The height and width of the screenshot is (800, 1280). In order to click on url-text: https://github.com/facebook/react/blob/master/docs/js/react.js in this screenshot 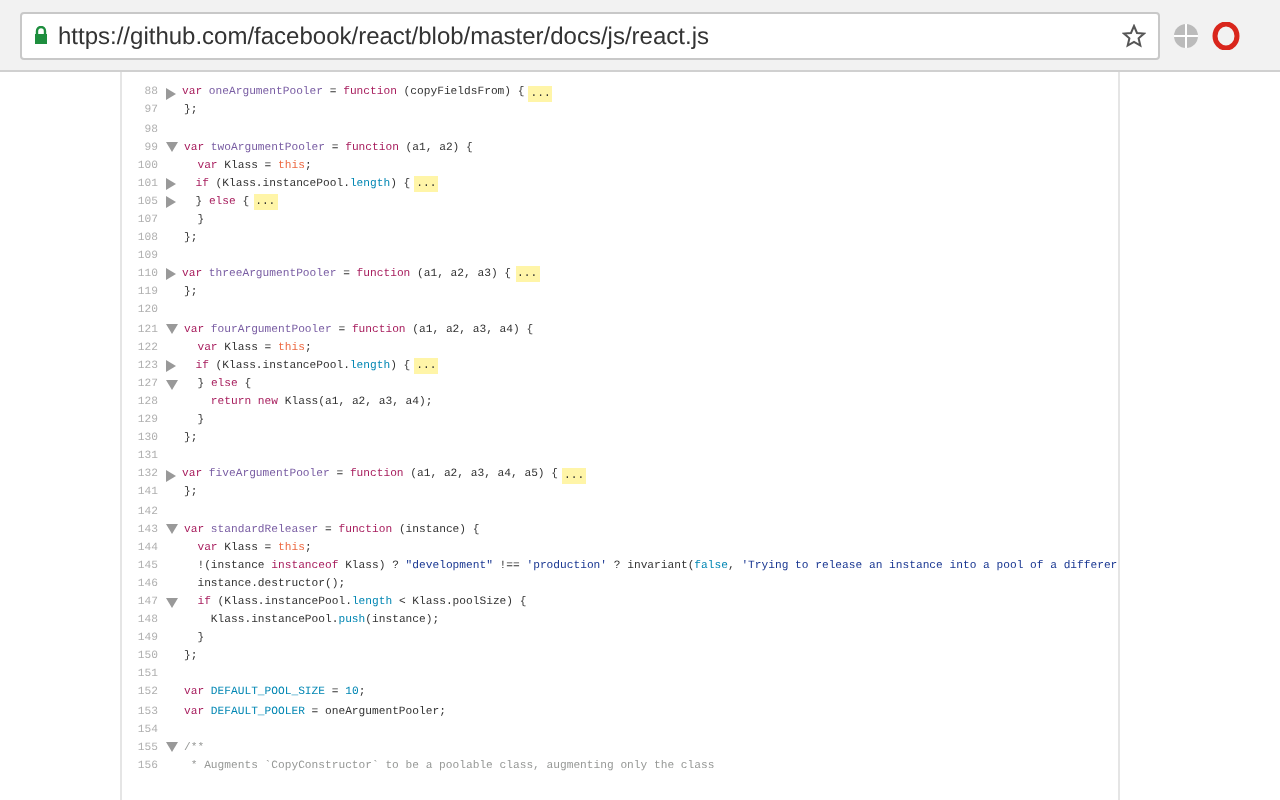, I will do `click(384, 36)`.